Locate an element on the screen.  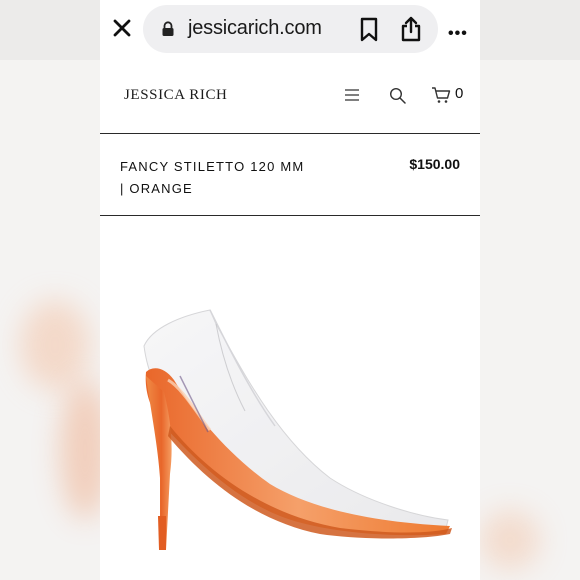
site-header: JESSICA RICH 0 is located at coordinates (290, 96).